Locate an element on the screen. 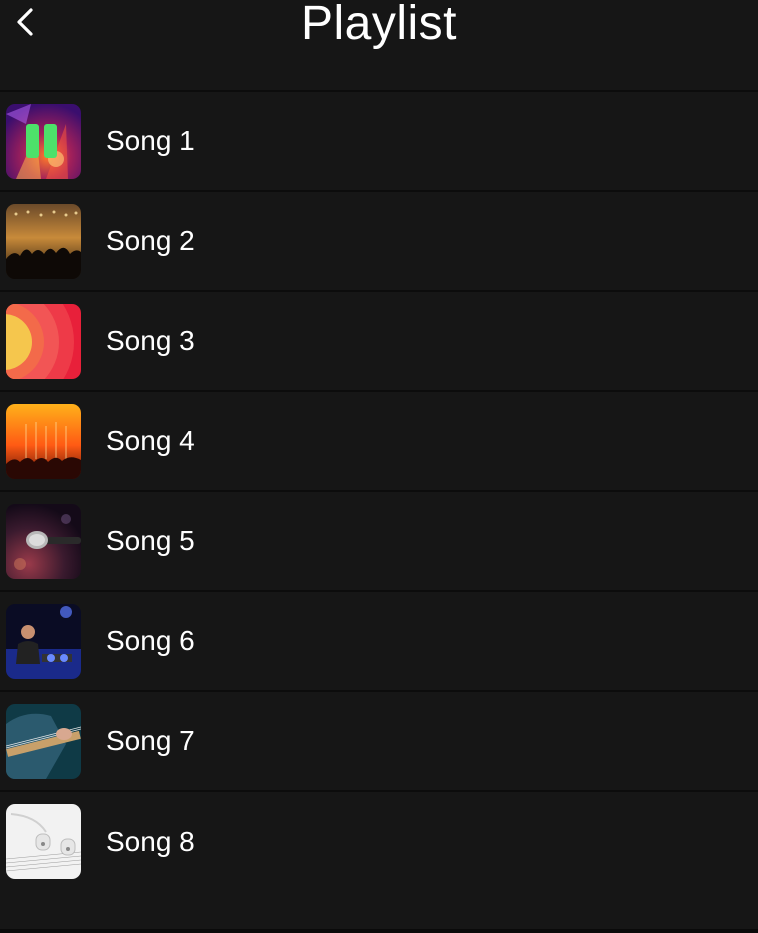 This screenshot has height=933, width=758. song-row-2: Song 2 is located at coordinates (379, 242).